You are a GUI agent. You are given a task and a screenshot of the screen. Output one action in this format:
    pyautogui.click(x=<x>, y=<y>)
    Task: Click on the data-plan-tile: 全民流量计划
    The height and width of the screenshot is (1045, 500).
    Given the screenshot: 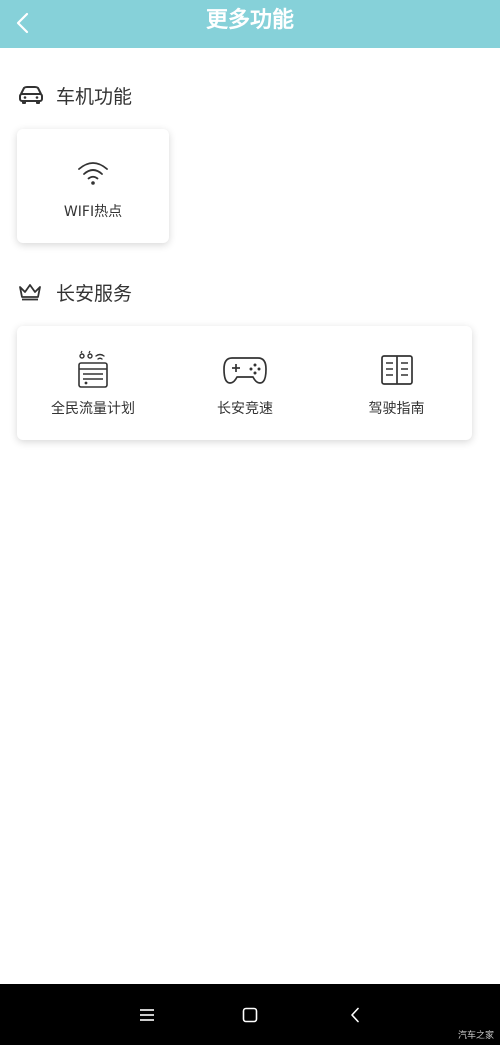 What is the action you would take?
    pyautogui.click(x=93, y=383)
    